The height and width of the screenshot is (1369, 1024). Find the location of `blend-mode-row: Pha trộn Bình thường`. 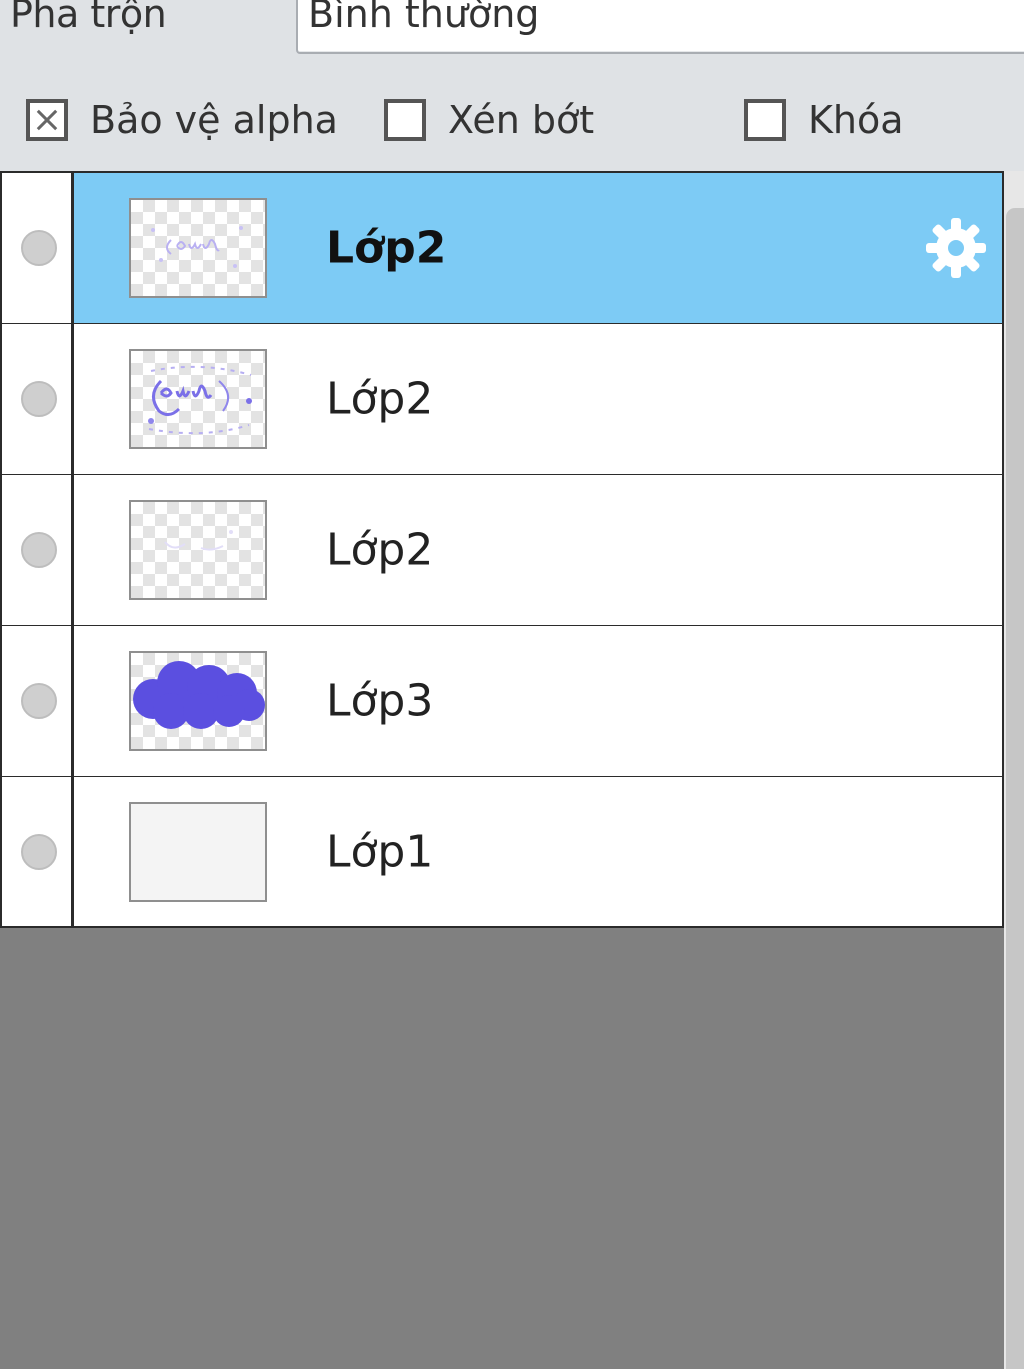

blend-mode-row: Pha trộn Bình thường is located at coordinates (512, 33).